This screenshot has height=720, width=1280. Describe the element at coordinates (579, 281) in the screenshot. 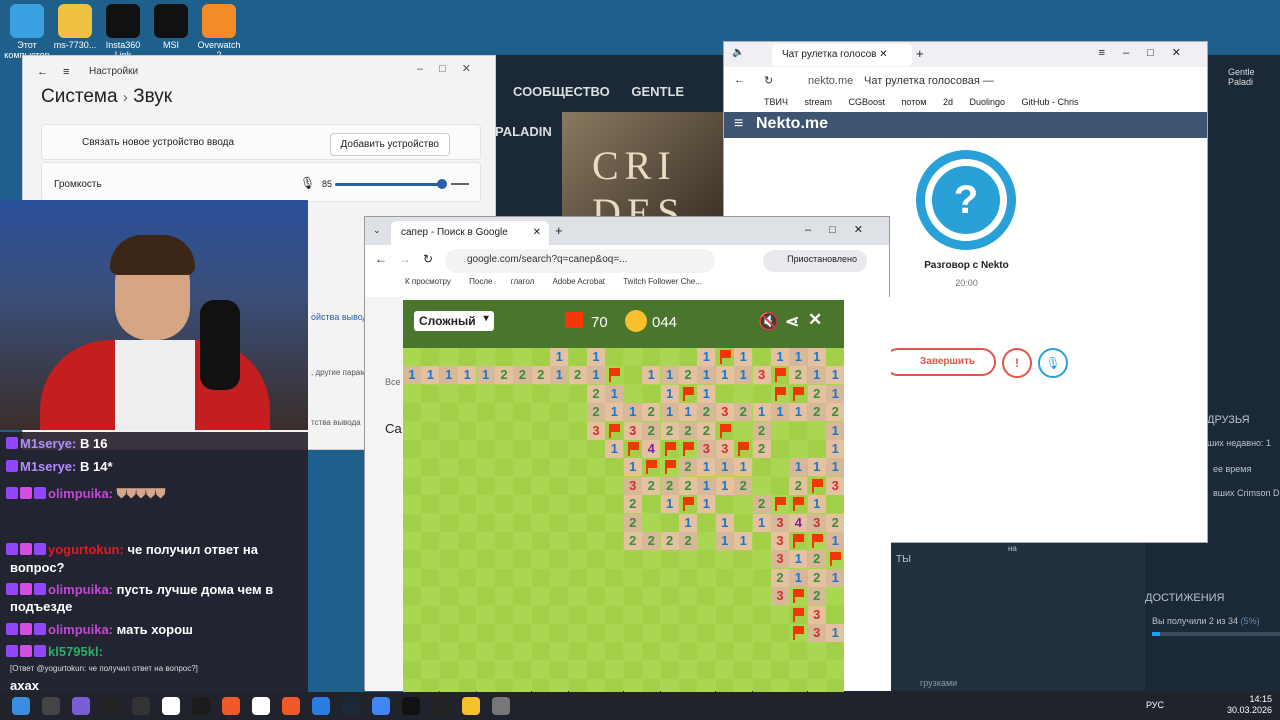

I see `bookmark-item: Adobe Acrobat` at that location.